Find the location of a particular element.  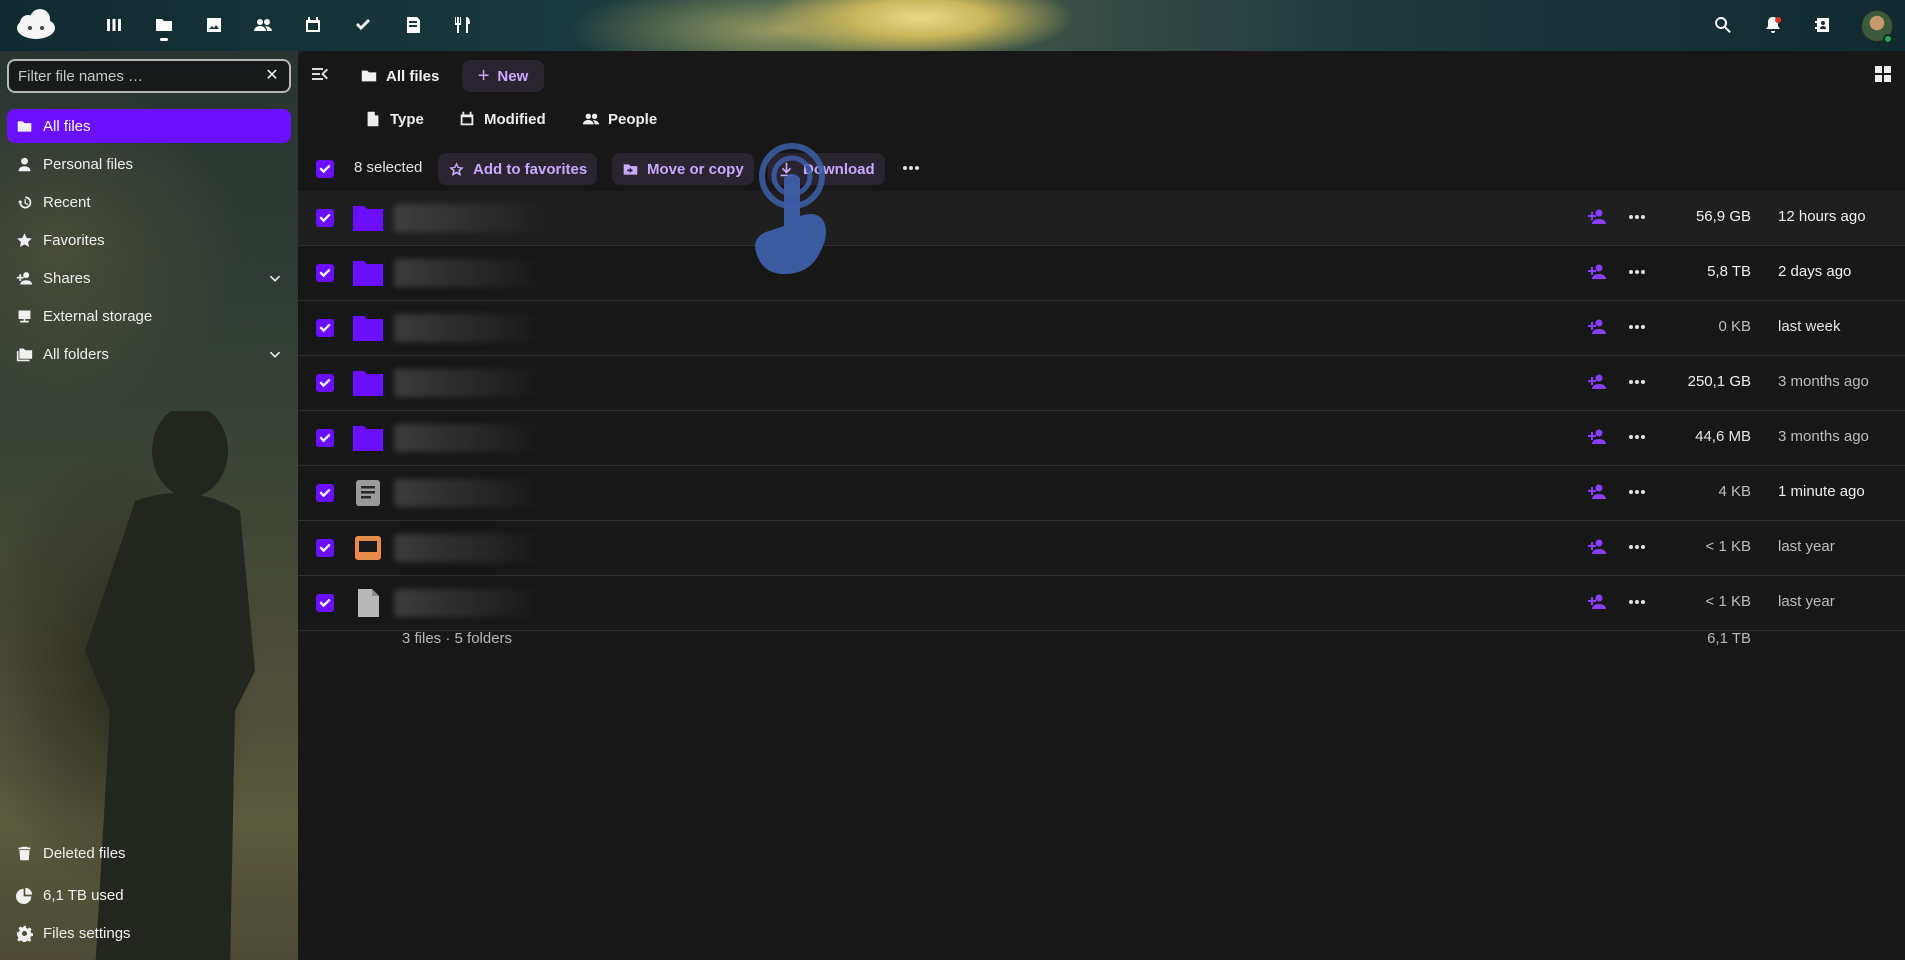

select-all-checkbox is located at coordinates (325, 169).